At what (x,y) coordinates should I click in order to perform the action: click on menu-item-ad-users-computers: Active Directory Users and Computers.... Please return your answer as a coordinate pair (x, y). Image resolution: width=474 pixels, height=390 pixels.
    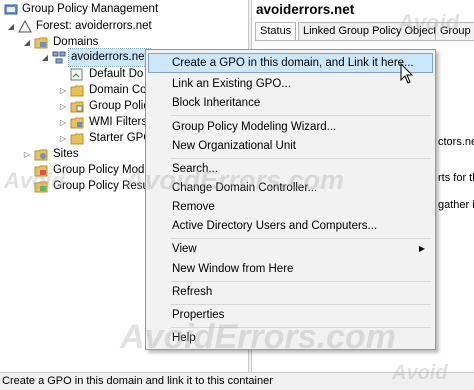
    Looking at the image, I should click on (290, 226).